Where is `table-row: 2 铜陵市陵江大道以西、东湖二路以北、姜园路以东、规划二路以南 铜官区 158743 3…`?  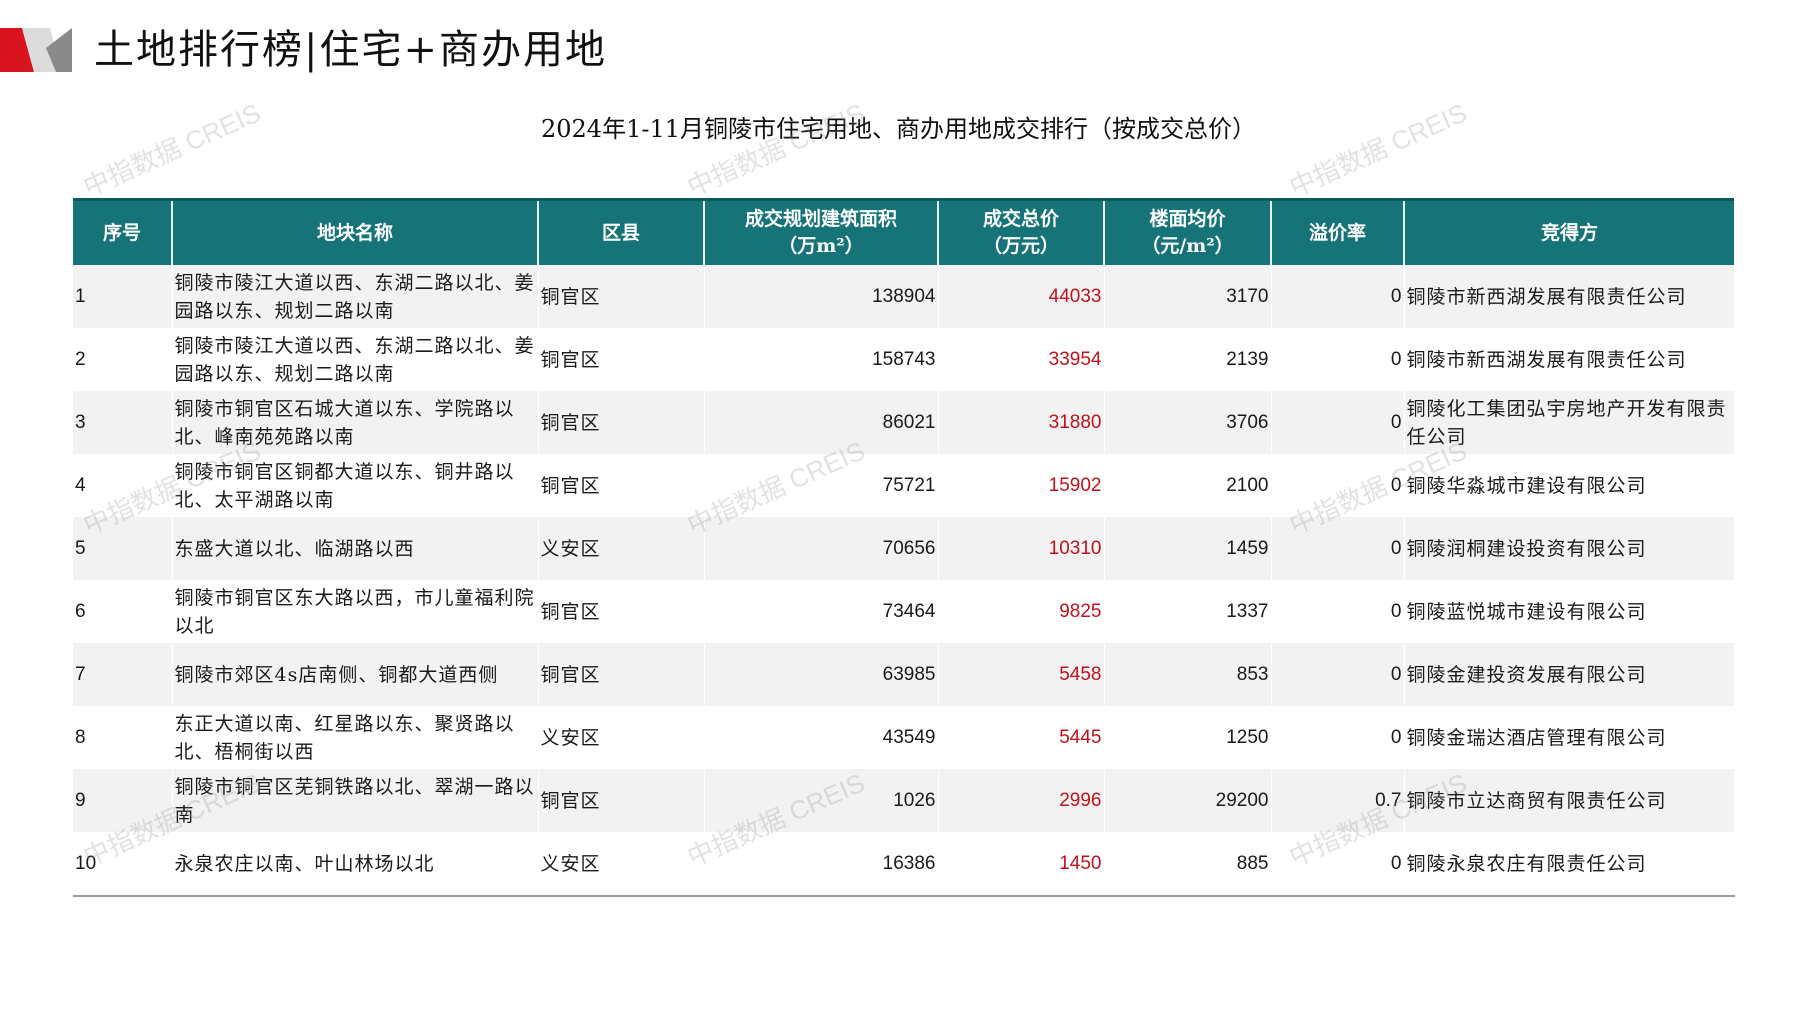
table-row: 2 铜陵市陵江大道以西、东湖二路以北、姜园路以东、规划二路以南 铜官区 158743 3… is located at coordinates (904, 359).